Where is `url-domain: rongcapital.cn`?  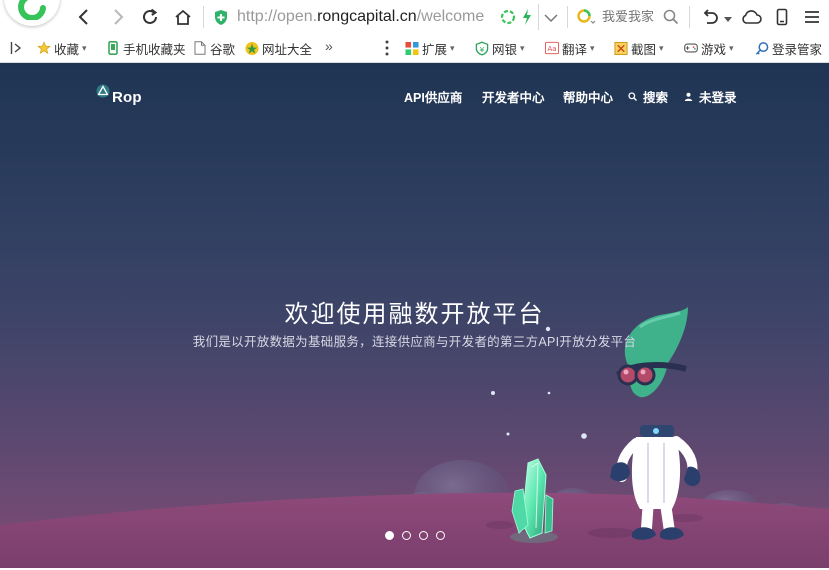
url-domain: rongcapital.cn is located at coordinates (367, 16).